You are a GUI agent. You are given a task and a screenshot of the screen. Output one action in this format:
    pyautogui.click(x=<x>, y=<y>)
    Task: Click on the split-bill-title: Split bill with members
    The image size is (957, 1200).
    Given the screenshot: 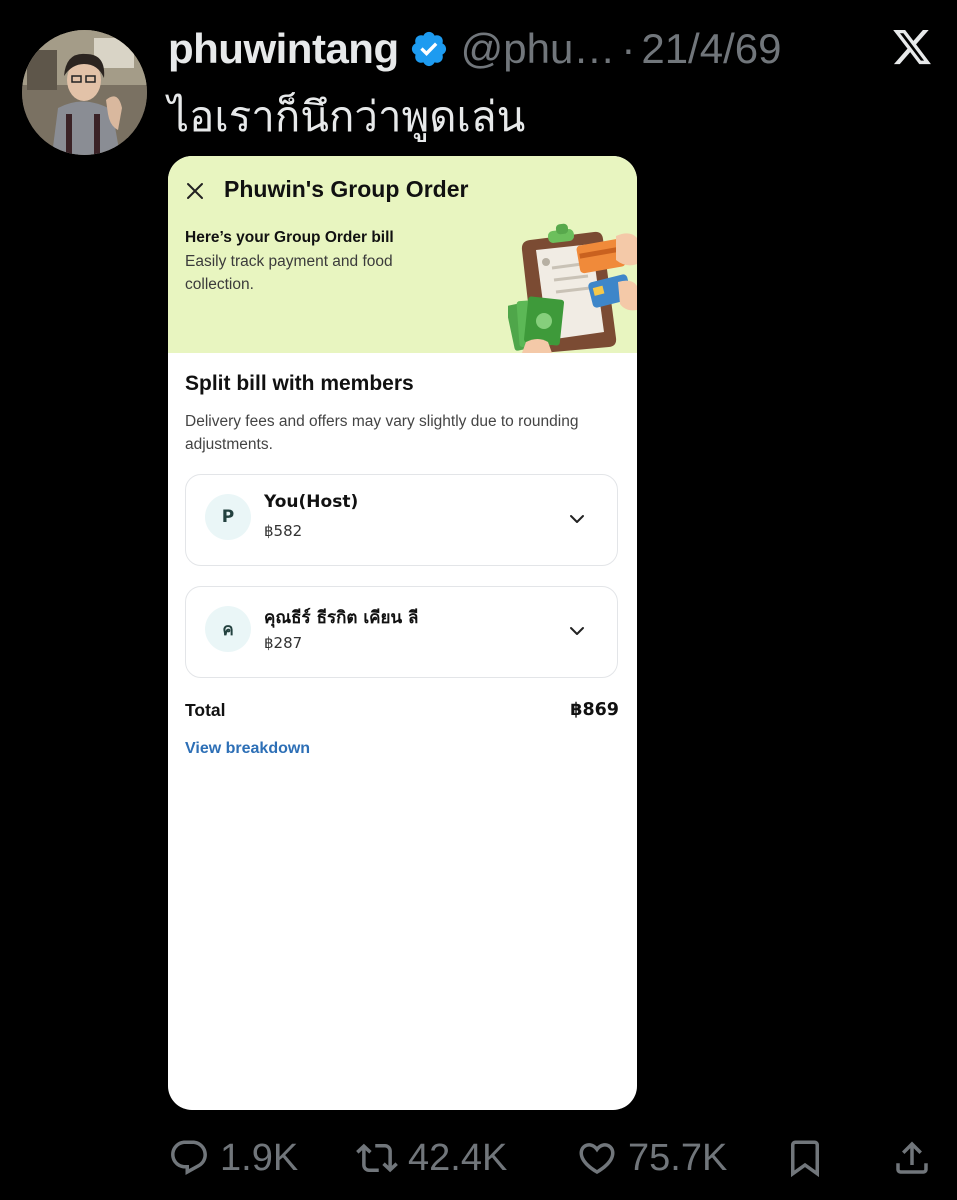 What is the action you would take?
    pyautogui.click(x=299, y=383)
    